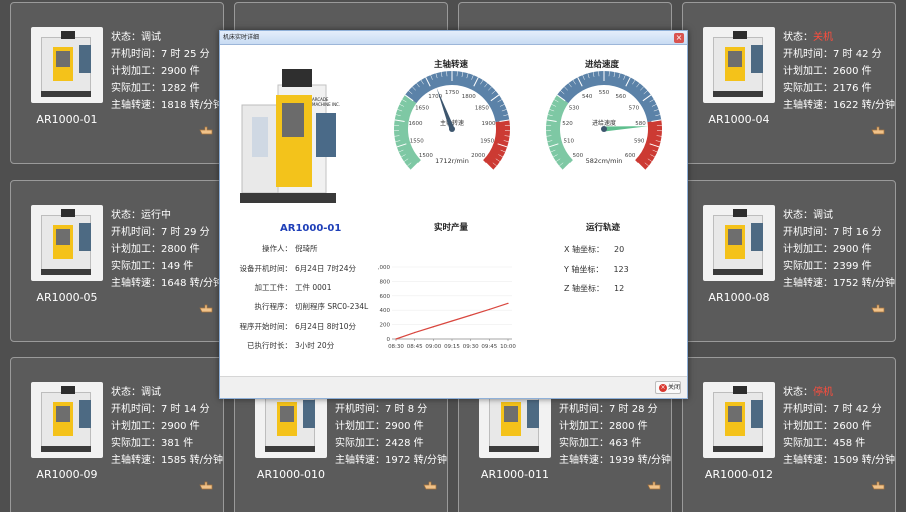 The image size is (906, 512). Describe the element at coordinates (67, 474) in the screenshot. I see `machine-name: AR1000-09` at that location.